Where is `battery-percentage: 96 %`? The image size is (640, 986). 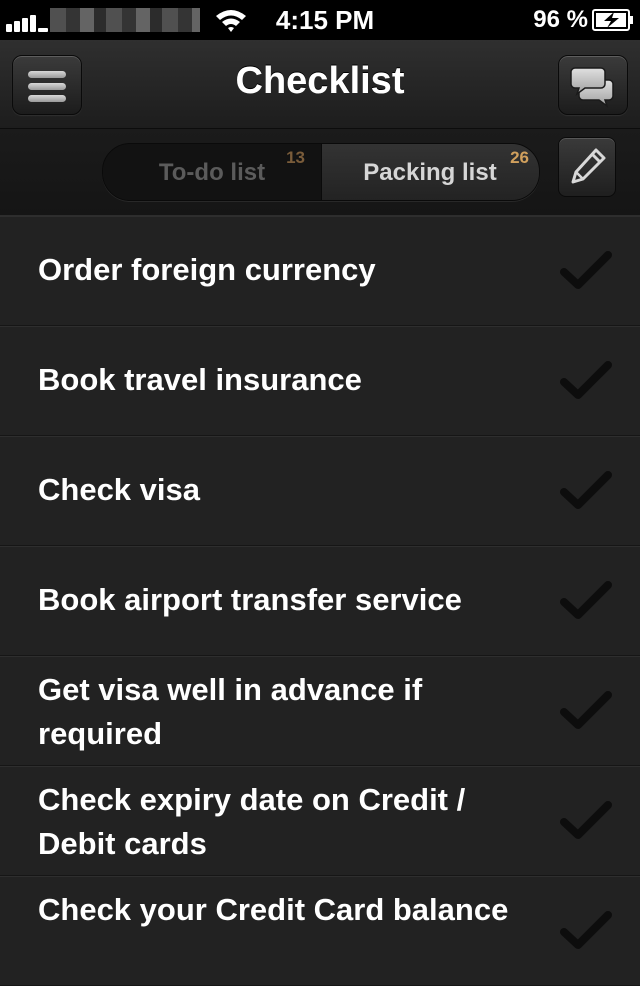
battery-percentage: 96 % is located at coordinates (560, 19).